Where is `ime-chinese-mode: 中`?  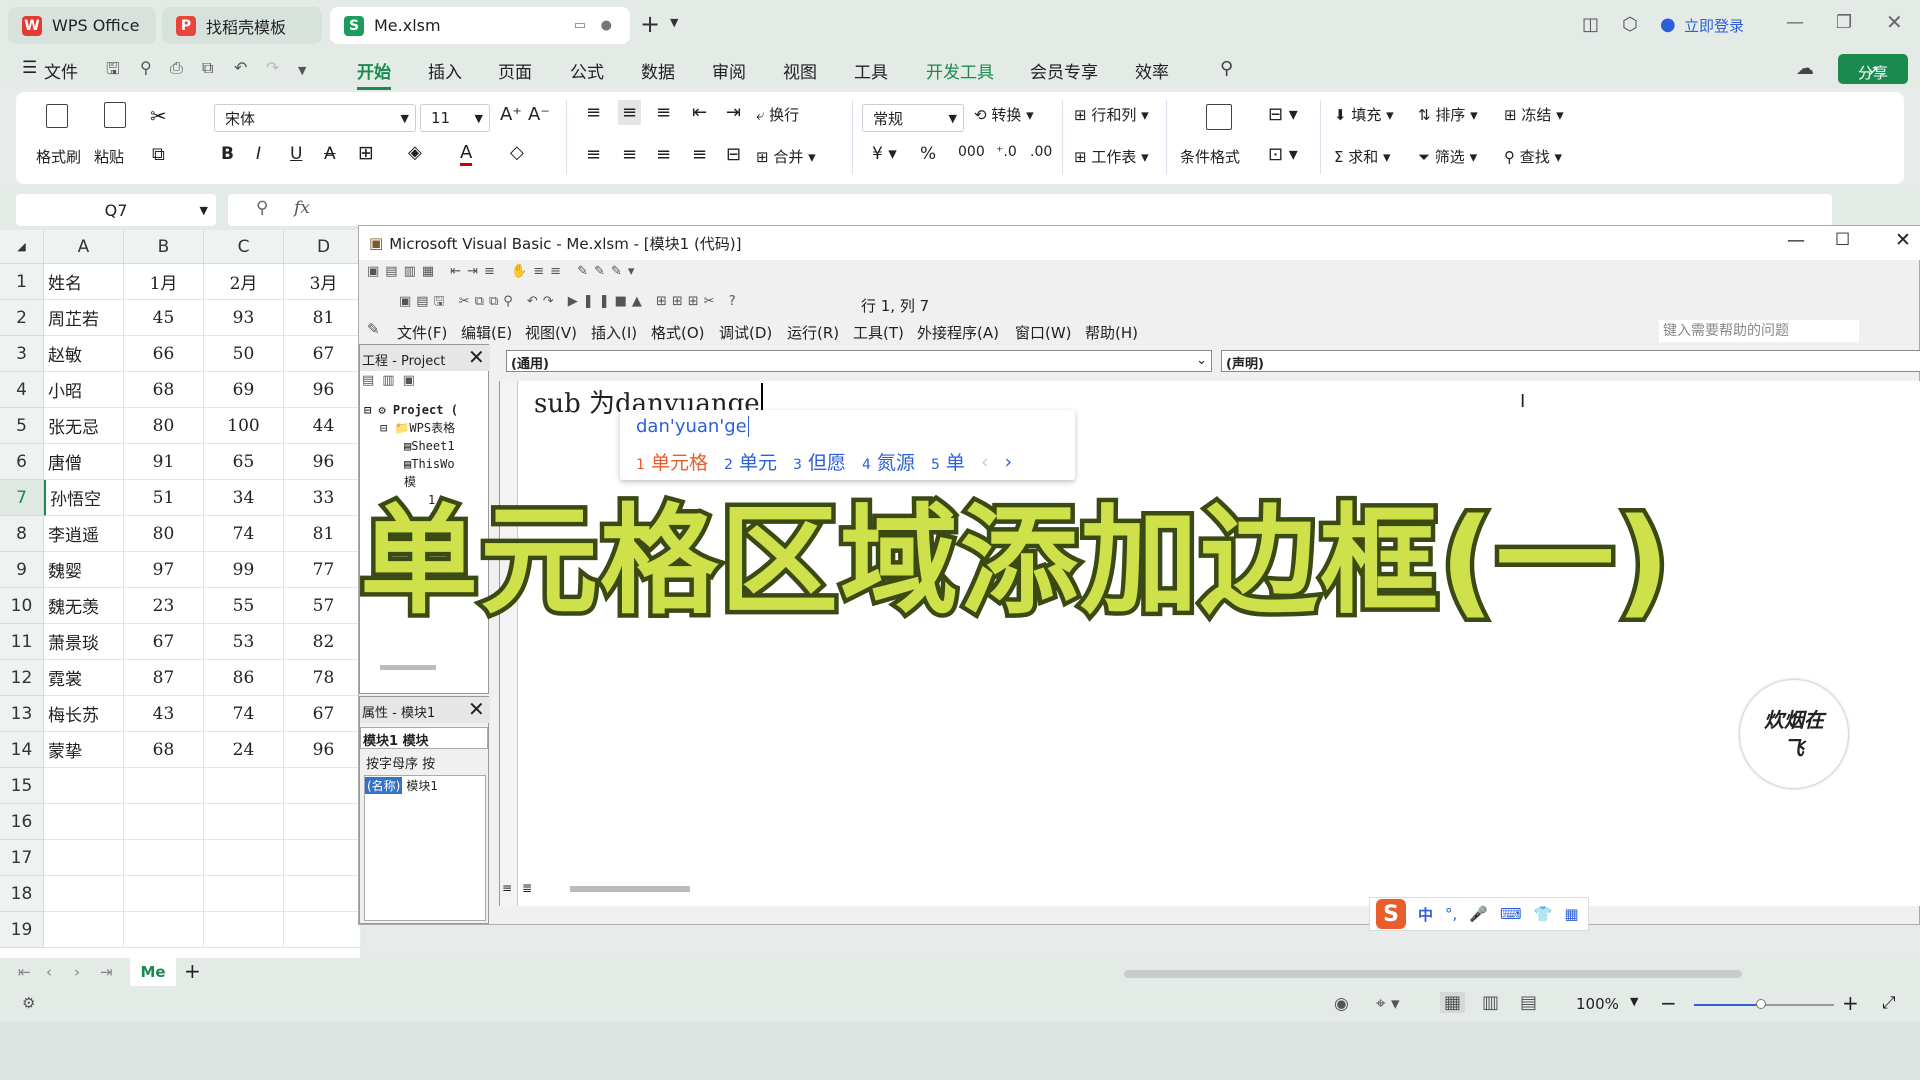
ime-chinese-mode: 中 is located at coordinates (1425, 914).